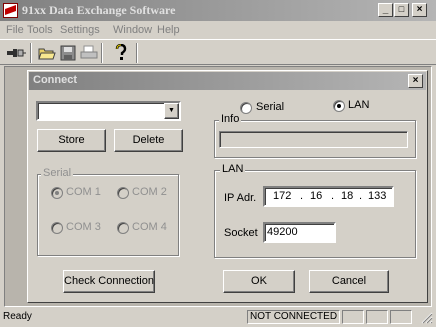  Describe the element at coordinates (349, 281) in the screenshot. I see `cancel-button: Cancel` at that location.